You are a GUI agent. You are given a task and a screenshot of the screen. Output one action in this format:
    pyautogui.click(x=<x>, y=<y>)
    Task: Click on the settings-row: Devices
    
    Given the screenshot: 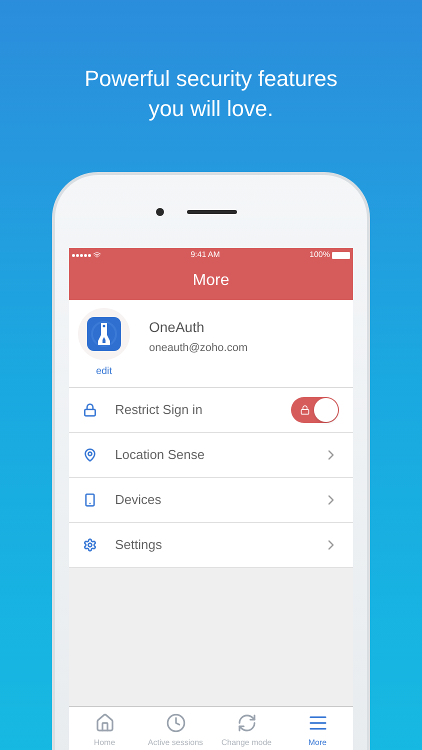 What is the action you would take?
    pyautogui.click(x=211, y=500)
    